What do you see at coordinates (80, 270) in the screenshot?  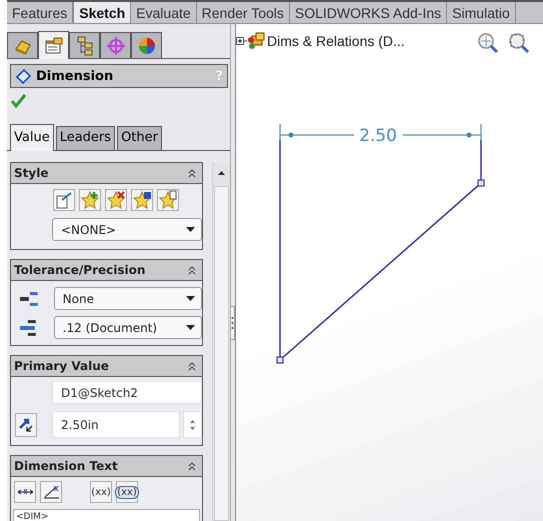 I see `group-title: Tolerance/Precision` at bounding box center [80, 270].